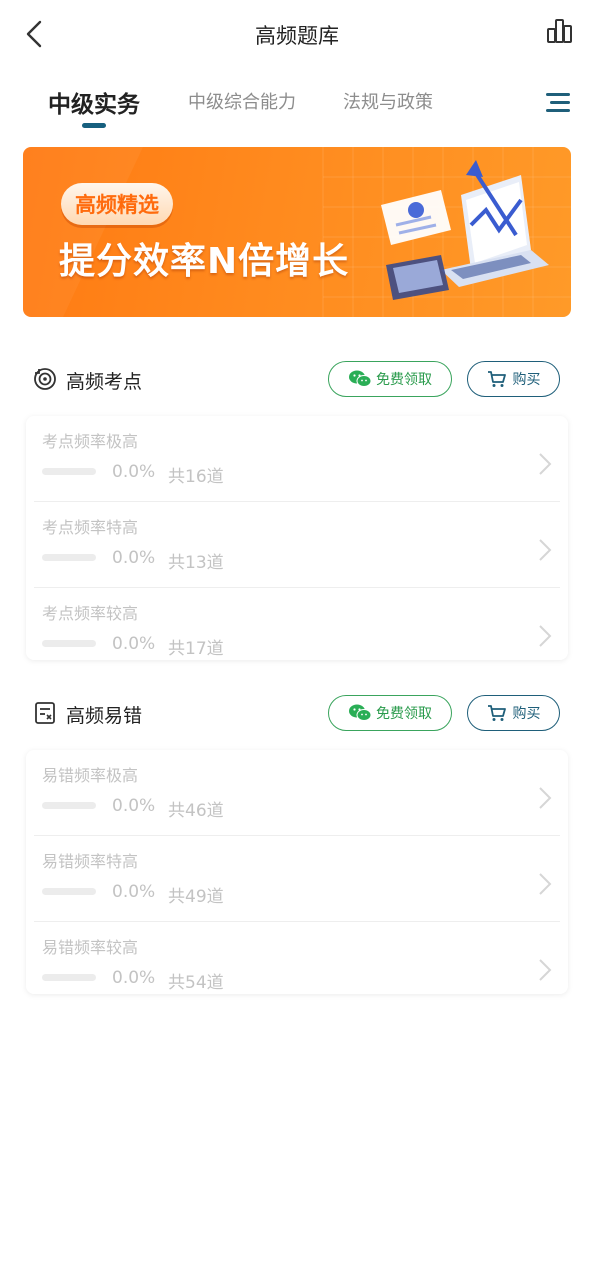  I want to click on item-title: 考点频率极高, so click(90, 441).